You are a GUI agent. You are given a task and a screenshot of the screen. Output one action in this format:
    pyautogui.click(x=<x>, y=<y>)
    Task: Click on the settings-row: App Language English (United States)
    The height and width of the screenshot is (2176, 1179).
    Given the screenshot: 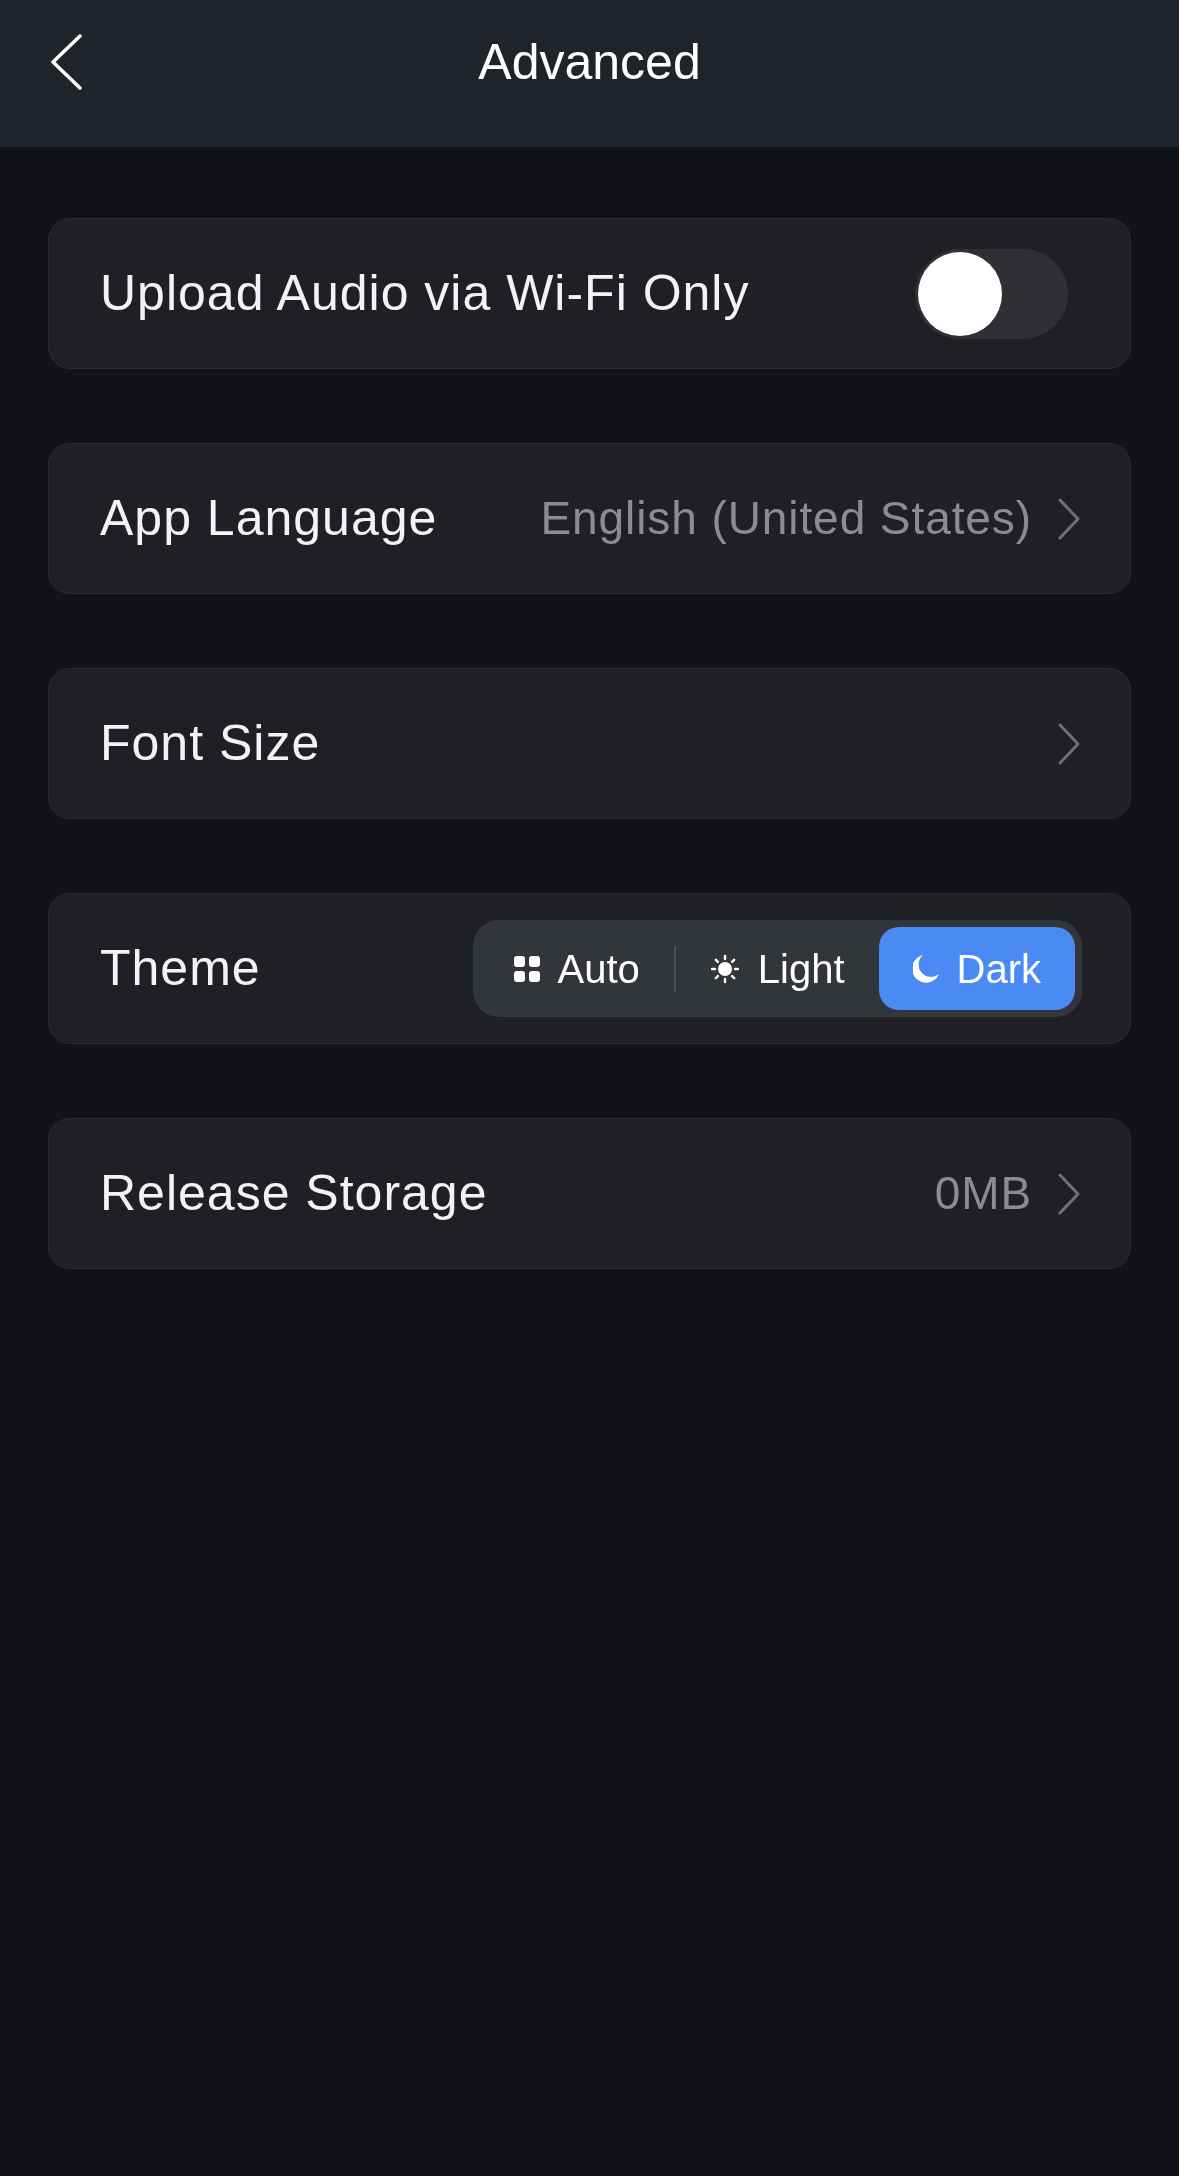 What is the action you would take?
    pyautogui.click(x=589, y=518)
    